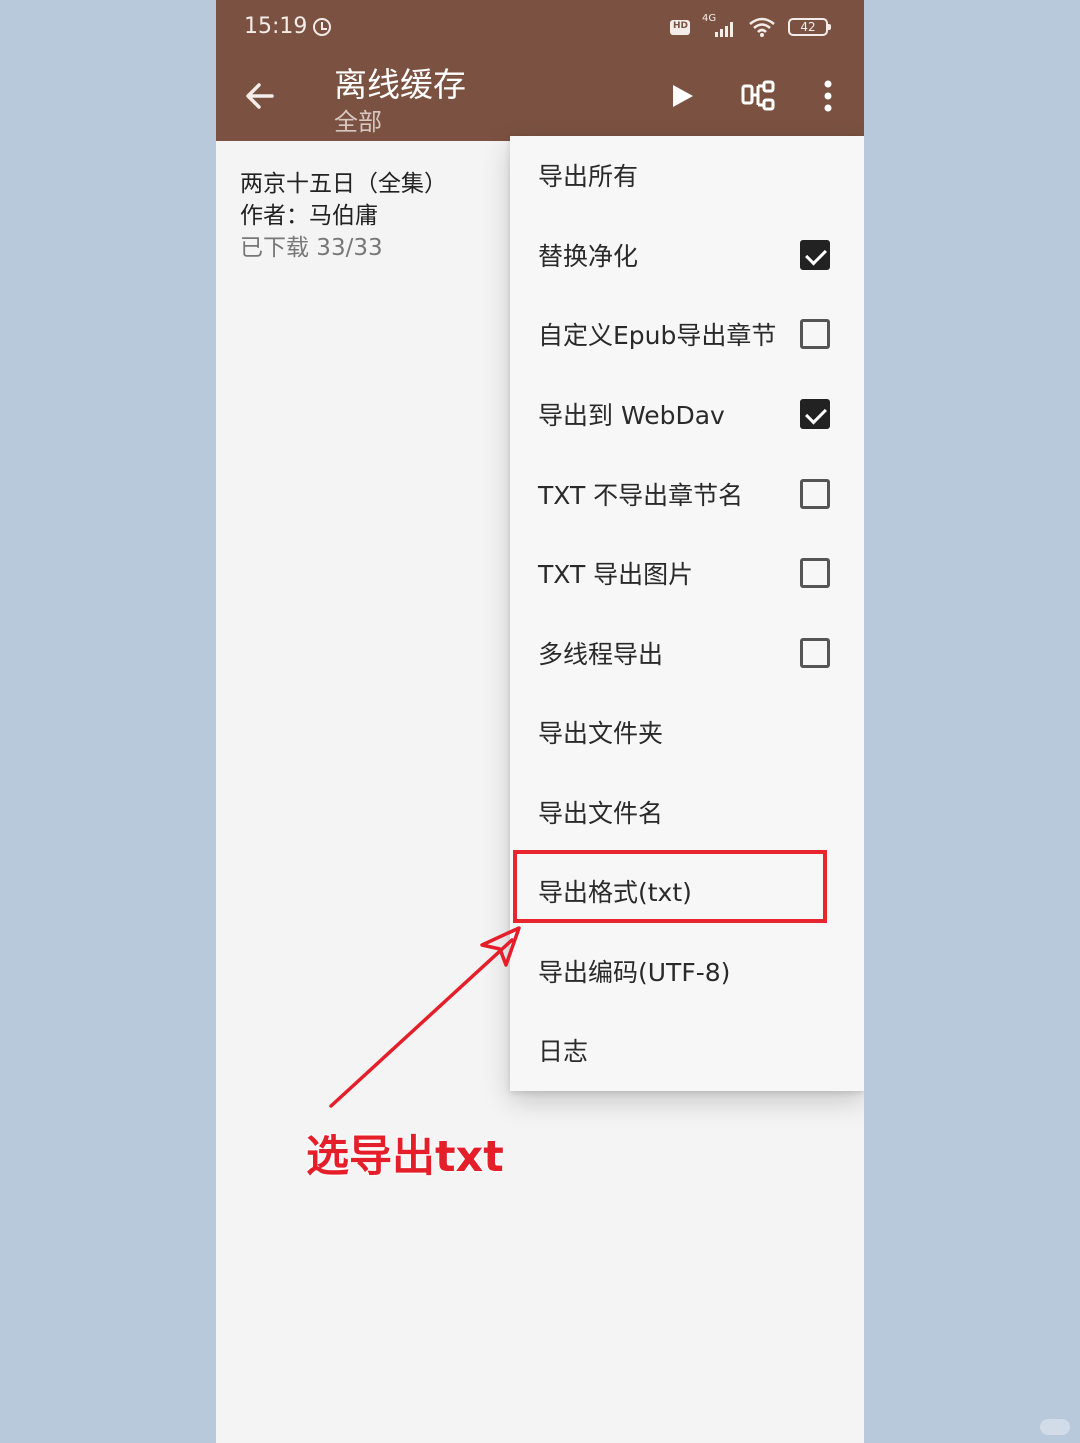 The height and width of the screenshot is (1443, 1080). I want to click on status-icons: 4G 42, so click(750, 25).